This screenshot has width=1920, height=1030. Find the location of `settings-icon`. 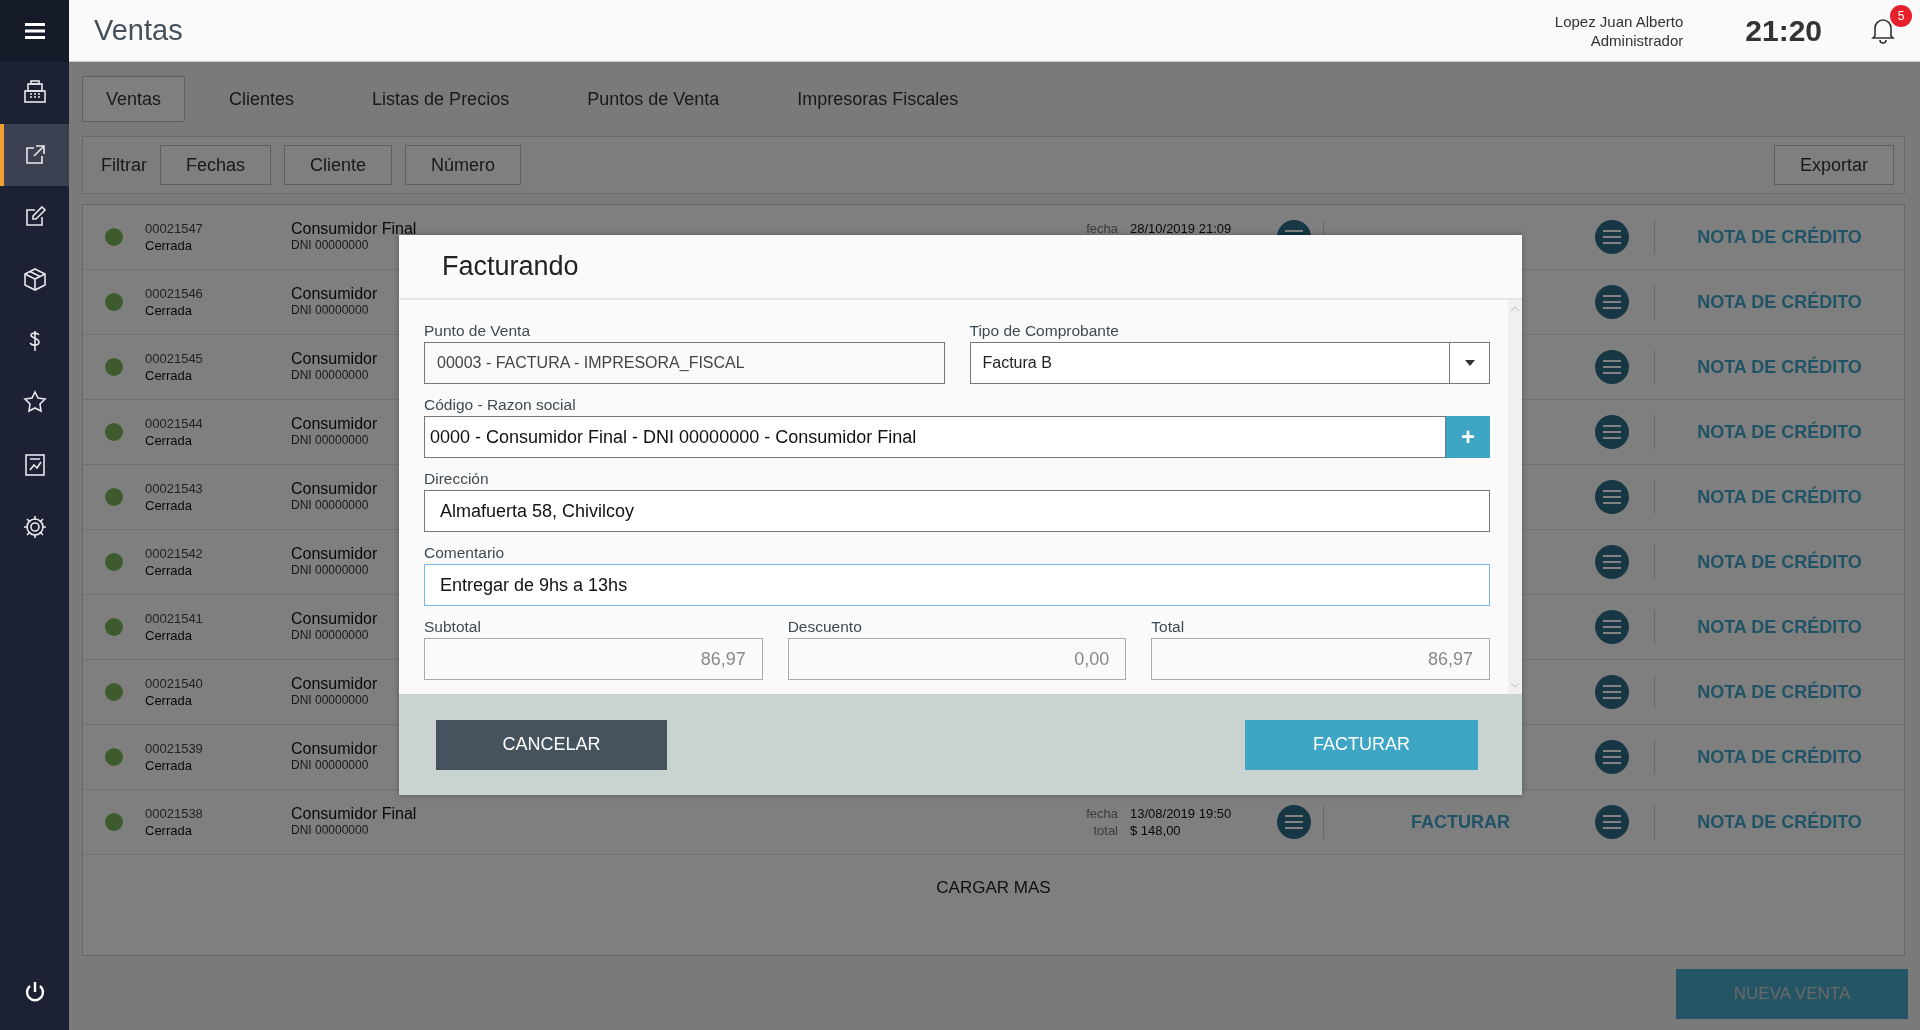

settings-icon is located at coordinates (34, 527).